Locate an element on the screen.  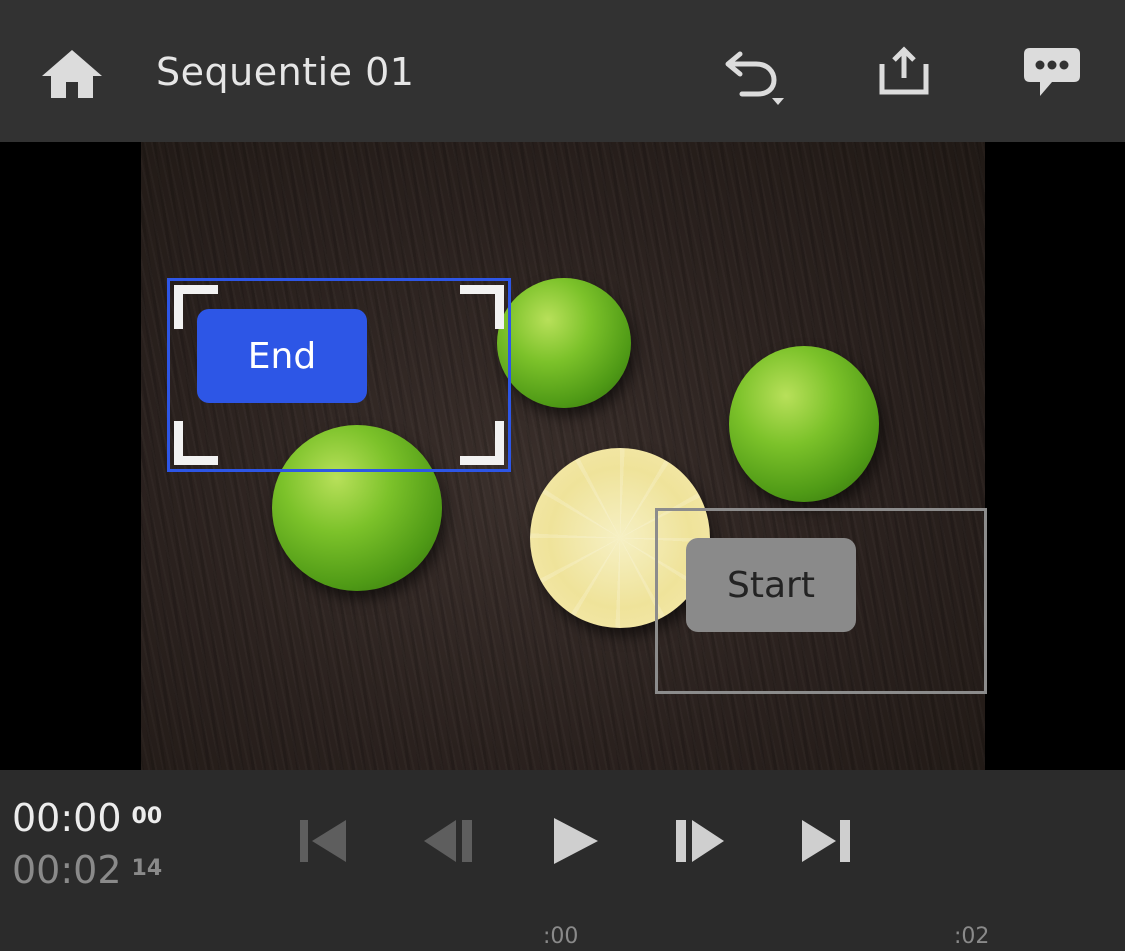
end-region: End is located at coordinates (339, 375).